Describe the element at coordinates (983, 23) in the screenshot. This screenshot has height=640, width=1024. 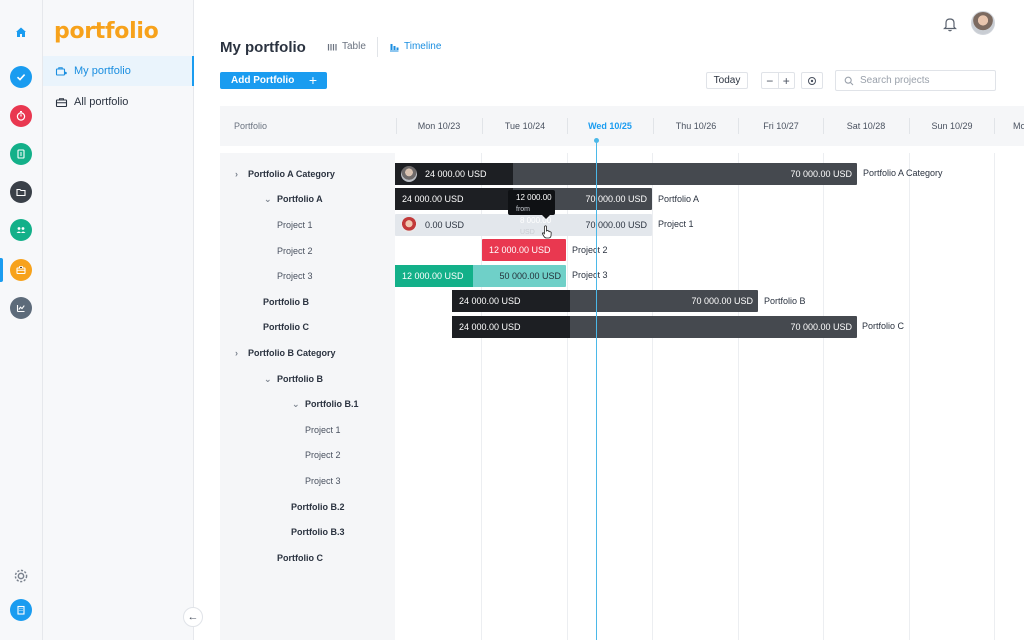
I see `user-avatar` at that location.